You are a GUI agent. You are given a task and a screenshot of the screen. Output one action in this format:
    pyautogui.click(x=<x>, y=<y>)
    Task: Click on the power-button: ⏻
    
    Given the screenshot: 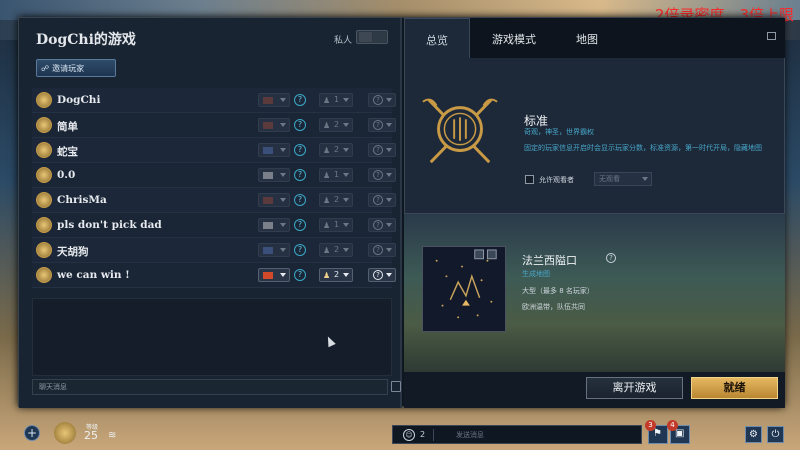 What is the action you would take?
    pyautogui.click(x=775, y=434)
    